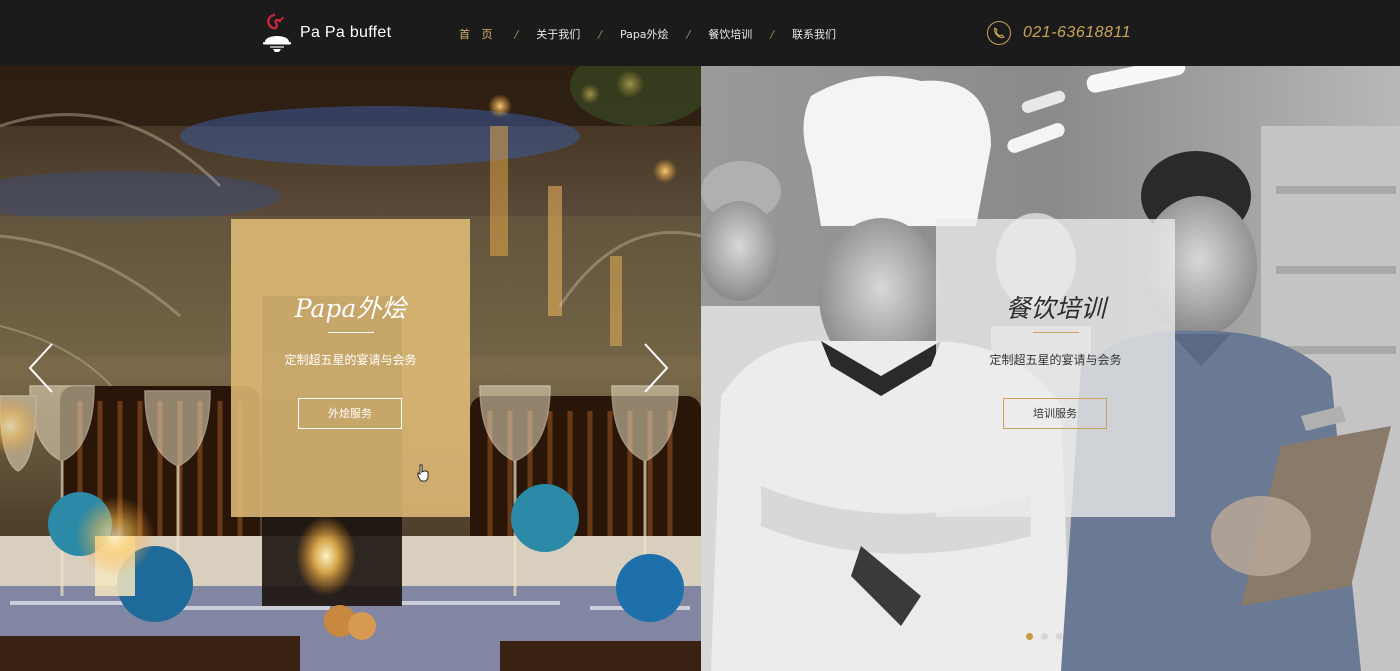 The height and width of the screenshot is (671, 1400). What do you see at coordinates (1055, 368) in the screenshot?
I see `training-card: 餐饮培训 定制超五星的宴请与会务 培训服务` at bounding box center [1055, 368].